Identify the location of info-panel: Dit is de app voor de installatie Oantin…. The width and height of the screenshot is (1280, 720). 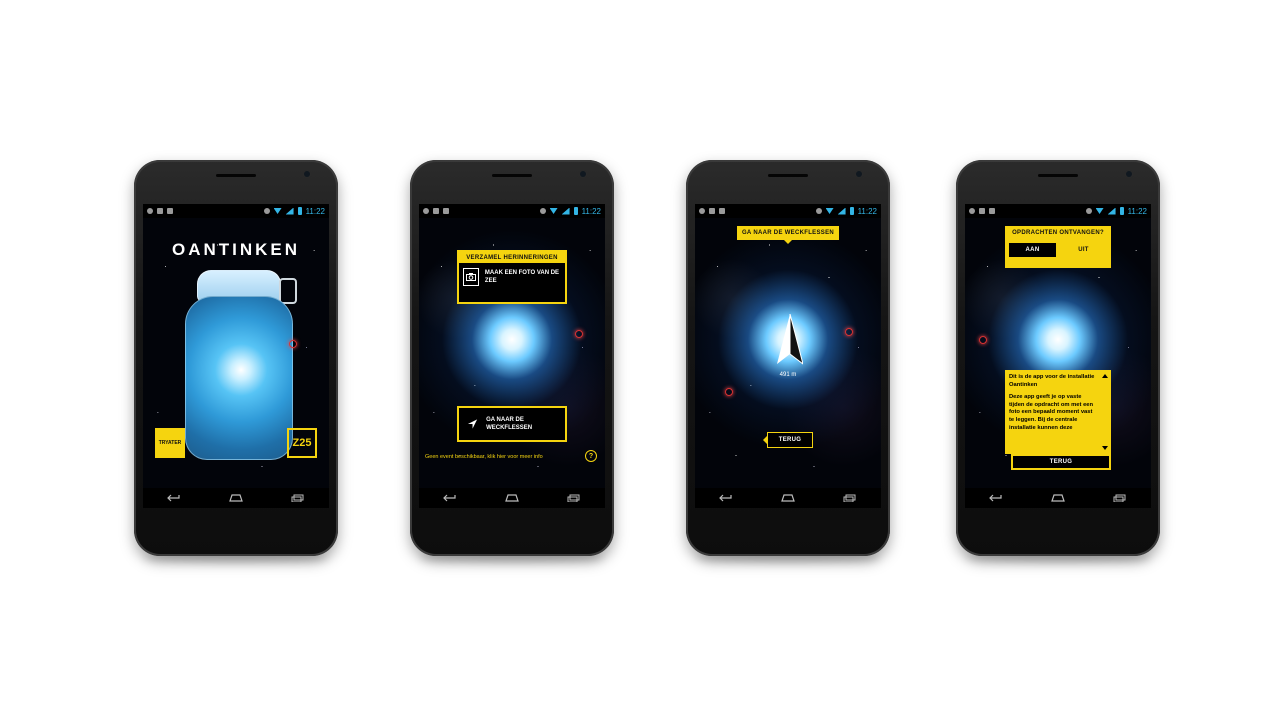
(1058, 412).